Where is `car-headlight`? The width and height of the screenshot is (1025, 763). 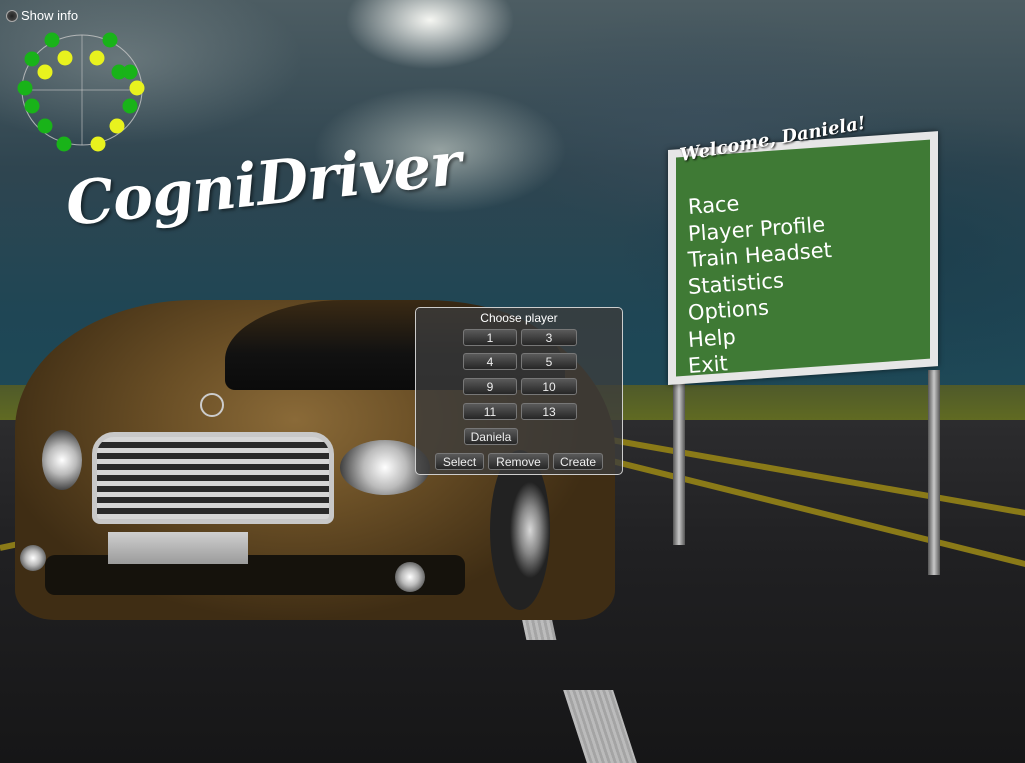
car-headlight is located at coordinates (62, 460).